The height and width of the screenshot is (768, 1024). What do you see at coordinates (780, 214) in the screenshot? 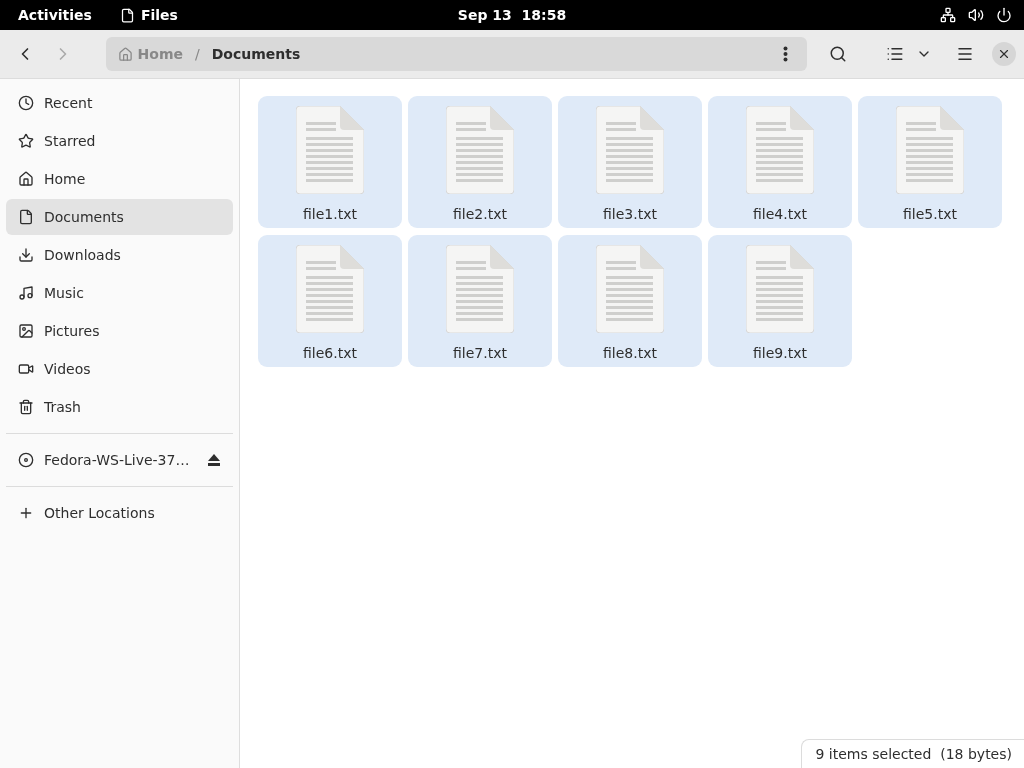
I see `file-name: file4.txt` at bounding box center [780, 214].